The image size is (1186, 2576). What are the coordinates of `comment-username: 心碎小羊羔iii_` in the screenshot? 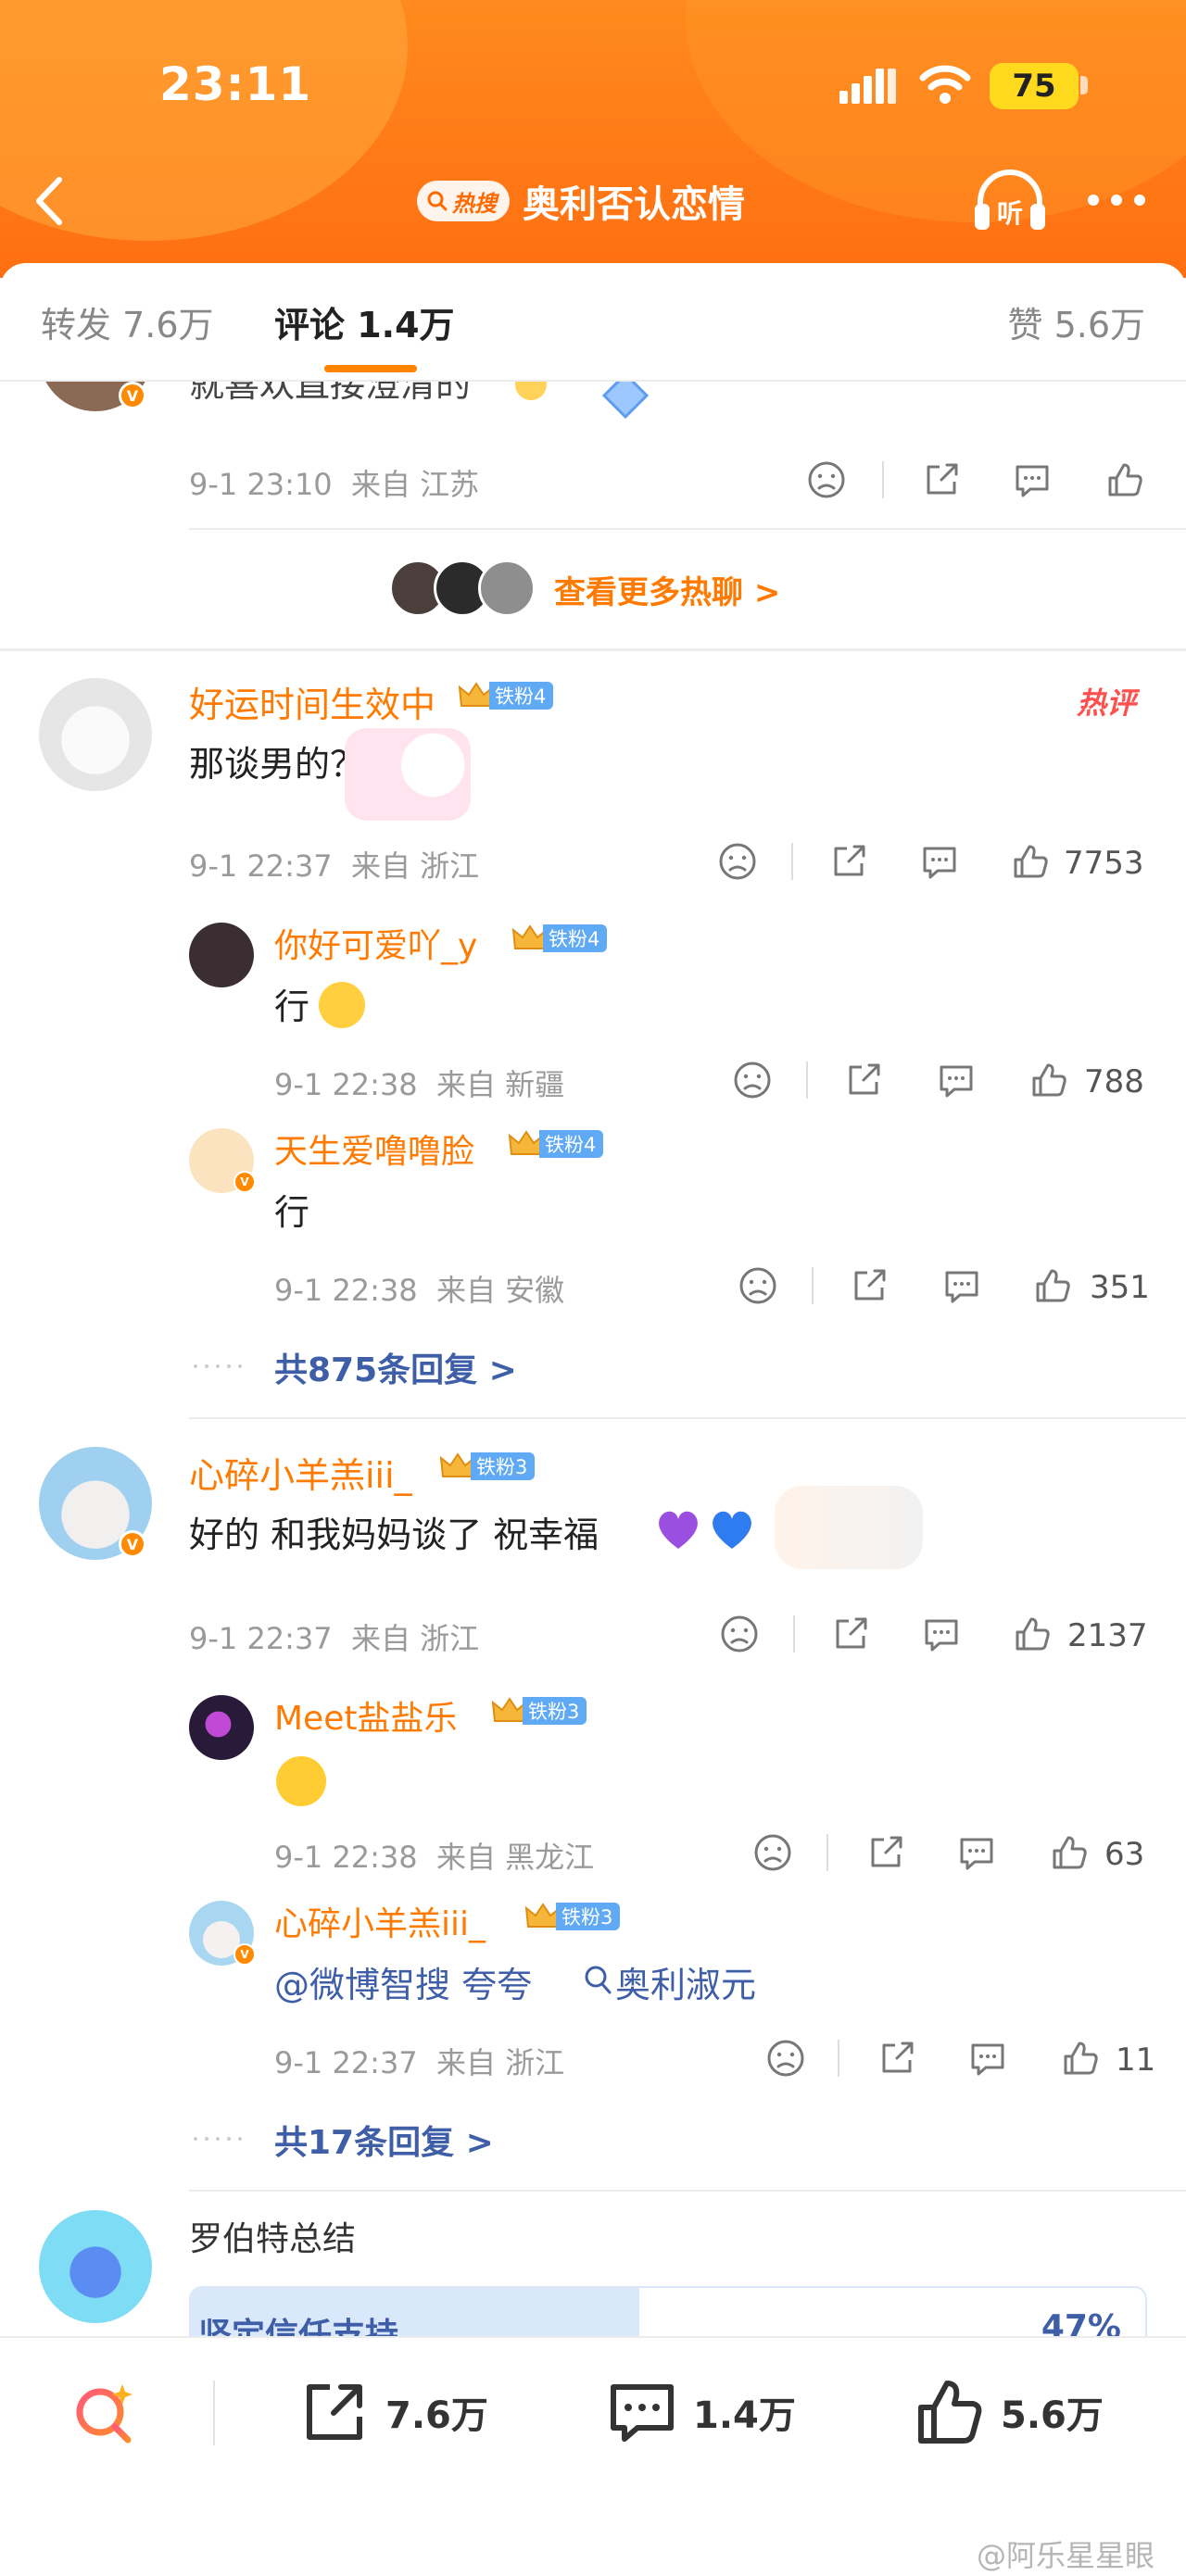 It's located at (300, 1472).